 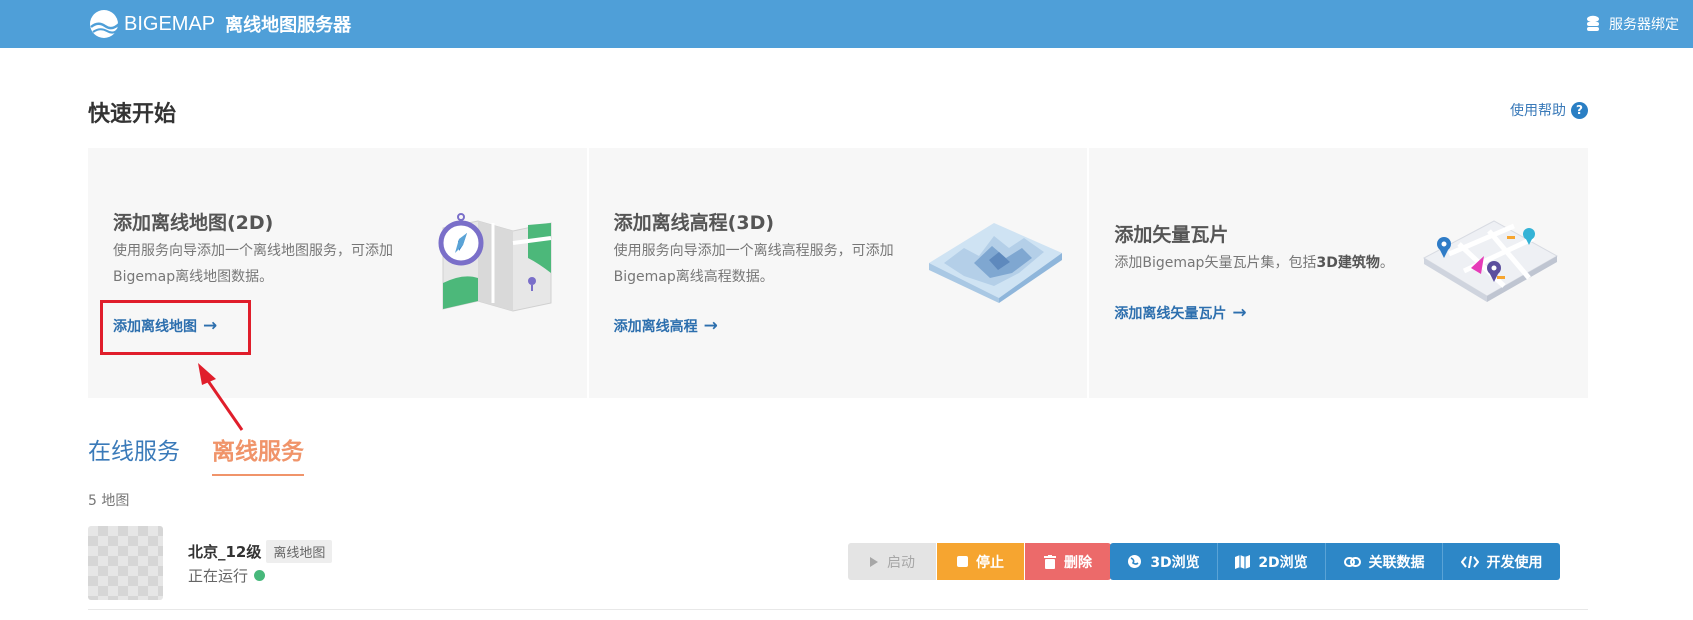 I want to click on card-title: 添加离线高程(3D), so click(x=694, y=223).